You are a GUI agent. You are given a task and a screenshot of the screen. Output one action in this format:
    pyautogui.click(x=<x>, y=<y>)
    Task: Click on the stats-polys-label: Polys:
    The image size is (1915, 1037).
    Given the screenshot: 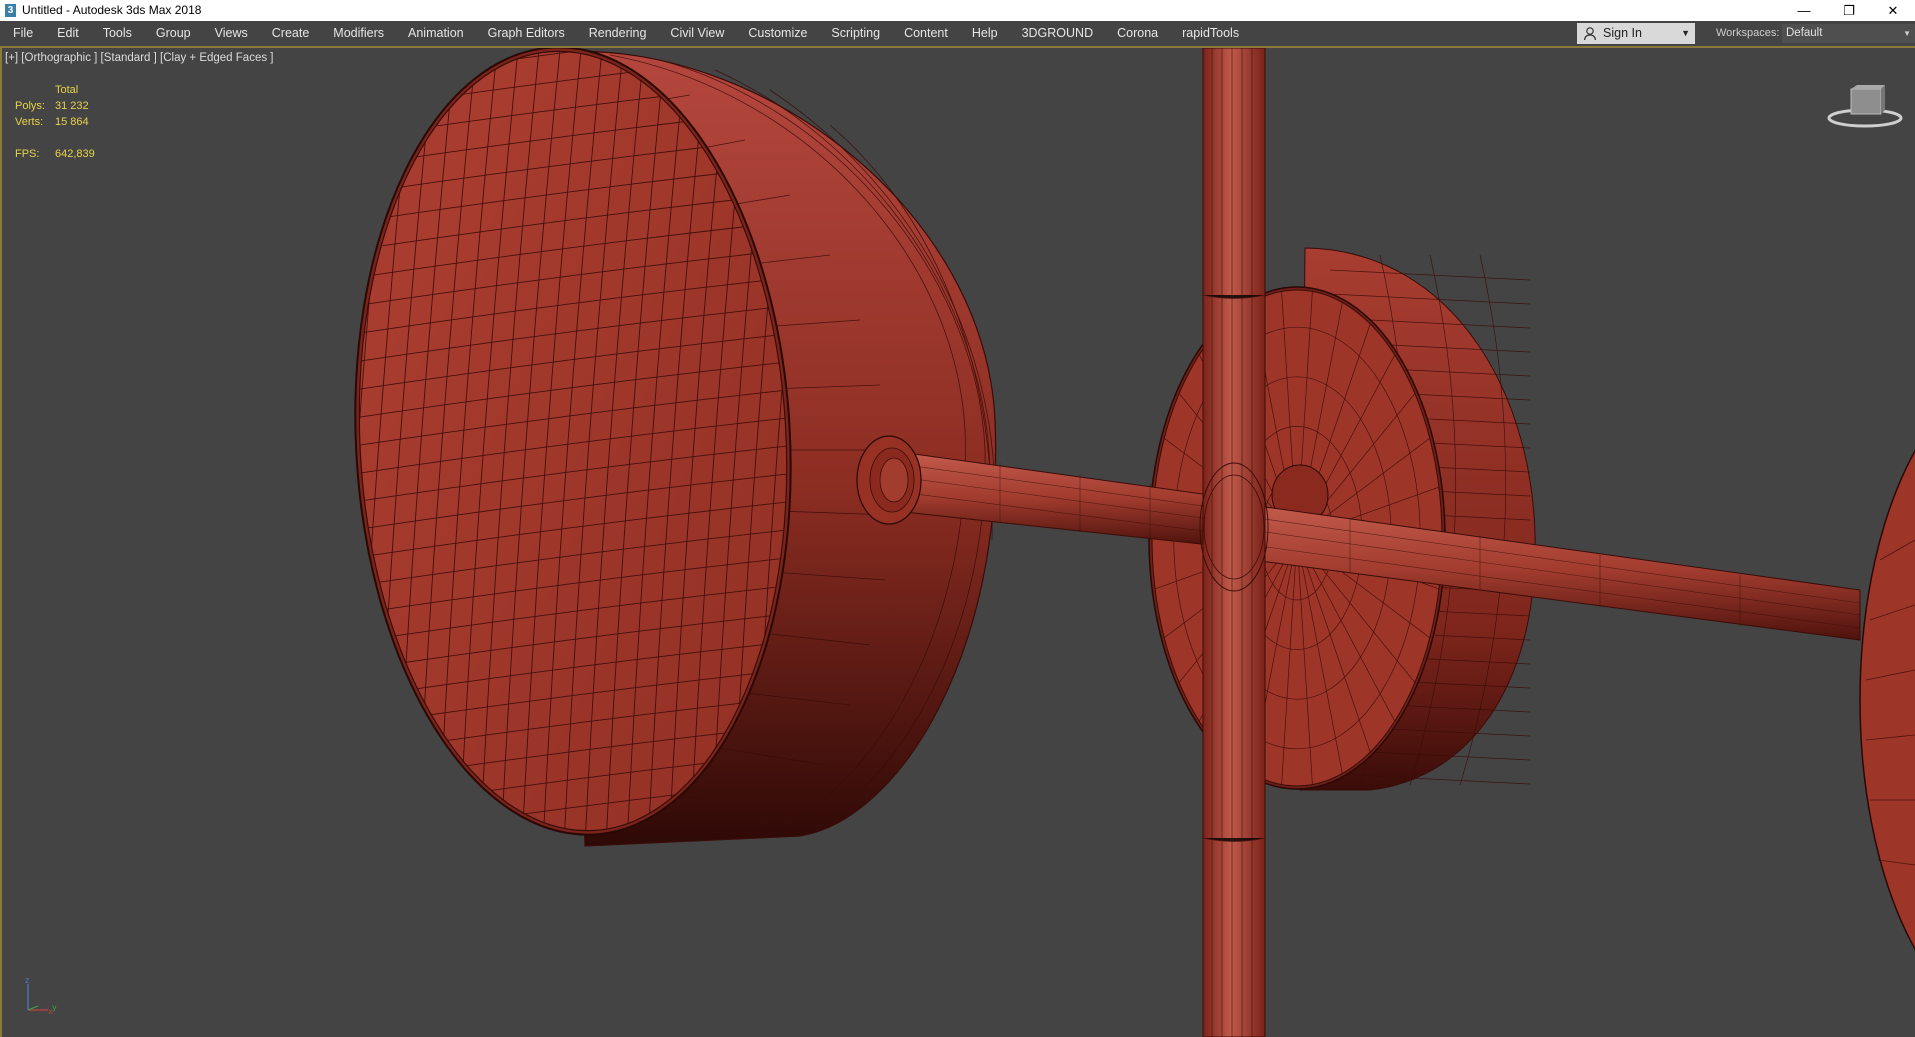 What is the action you would take?
    pyautogui.click(x=30, y=106)
    